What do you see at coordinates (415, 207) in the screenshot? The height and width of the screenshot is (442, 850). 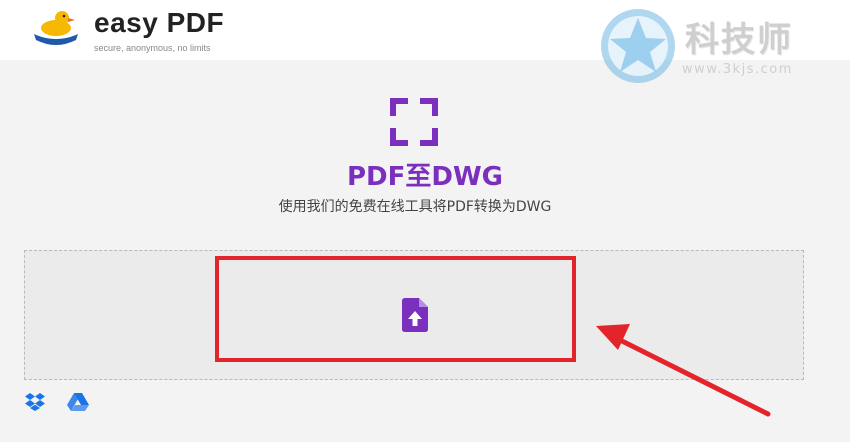 I see `page-subtitle: 使用我们的免费在线工具将PDF转换为DWG` at bounding box center [415, 207].